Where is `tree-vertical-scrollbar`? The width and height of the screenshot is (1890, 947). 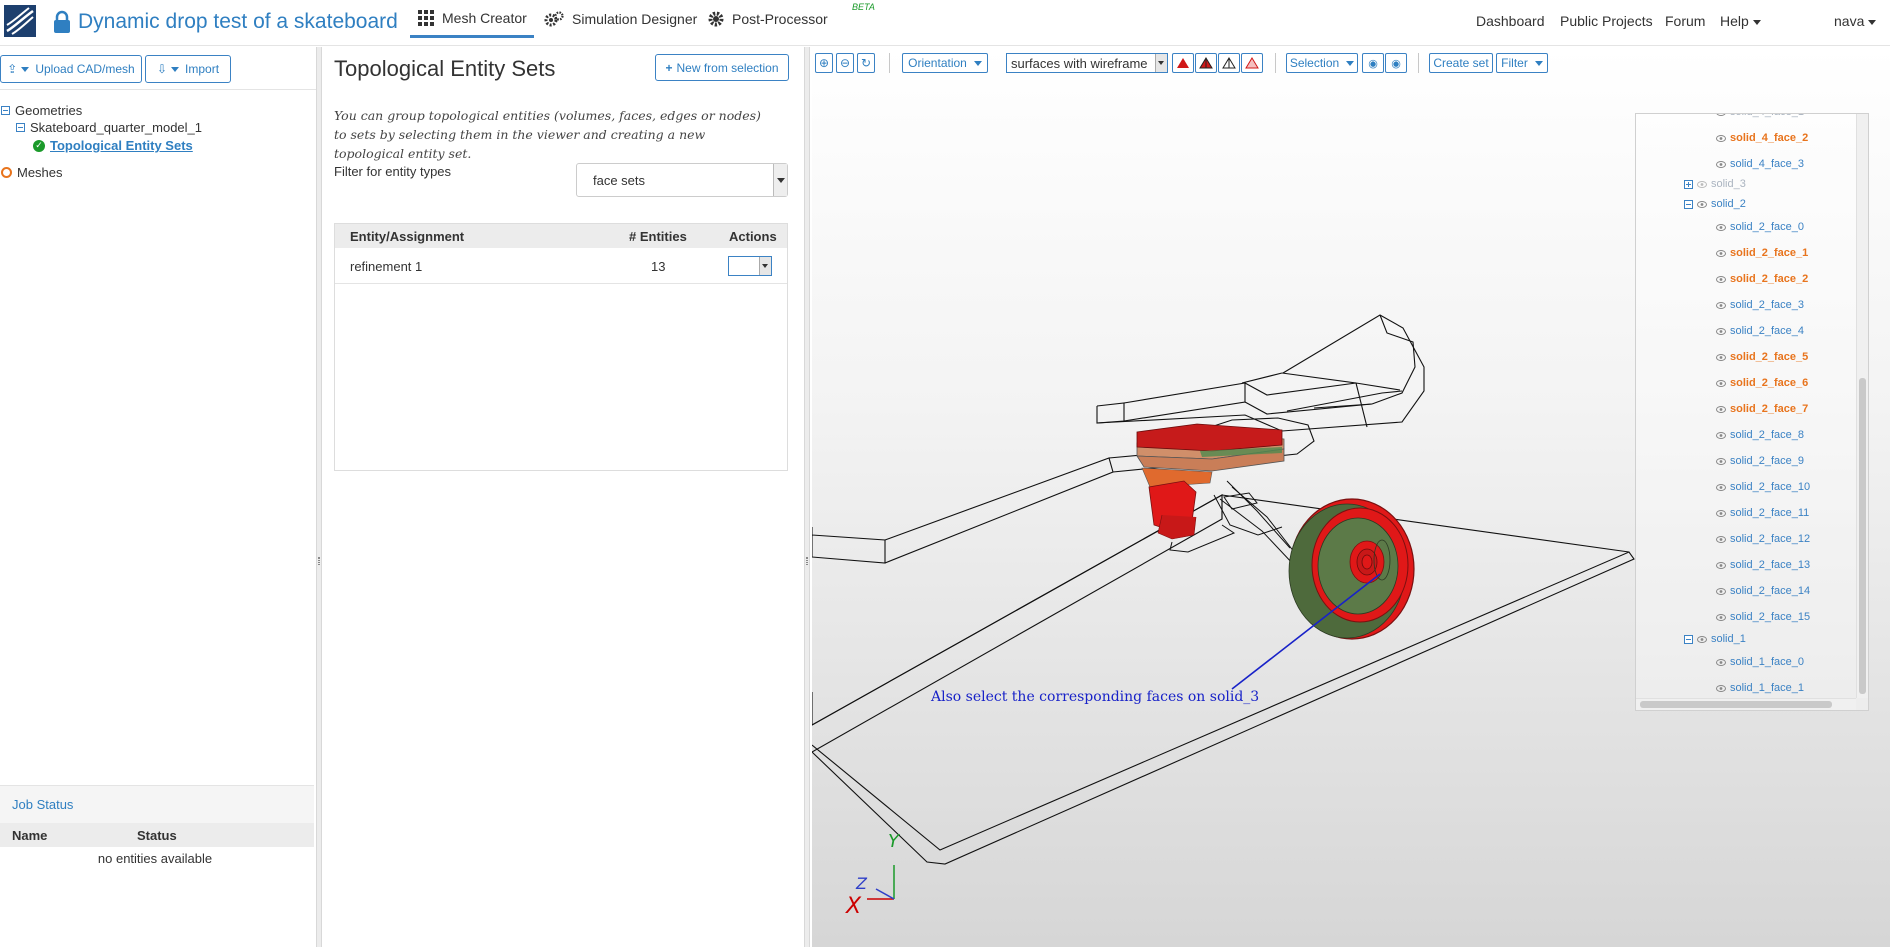
tree-vertical-scrollbar is located at coordinates (1862, 406).